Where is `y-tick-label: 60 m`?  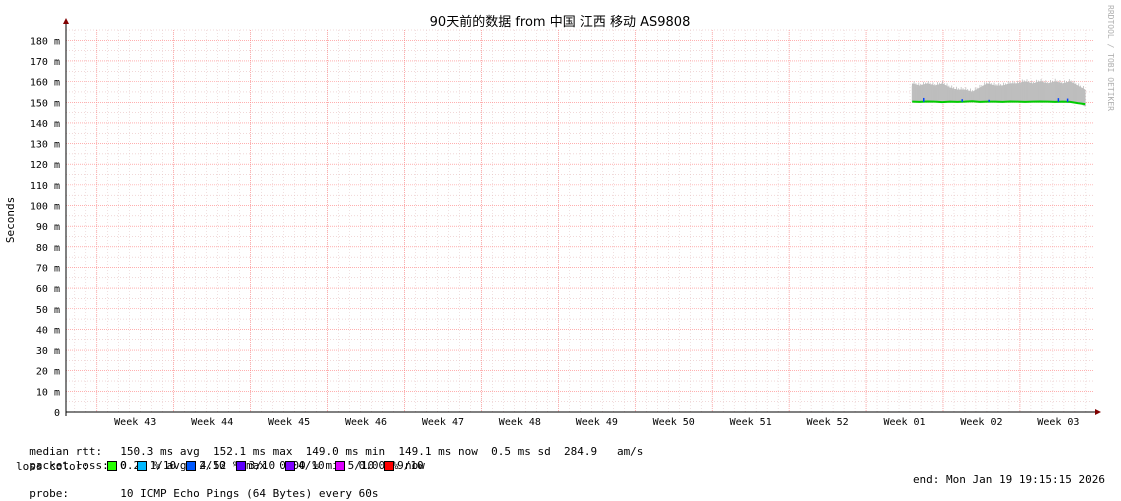
y-tick-label: 60 m is located at coordinates (48, 289).